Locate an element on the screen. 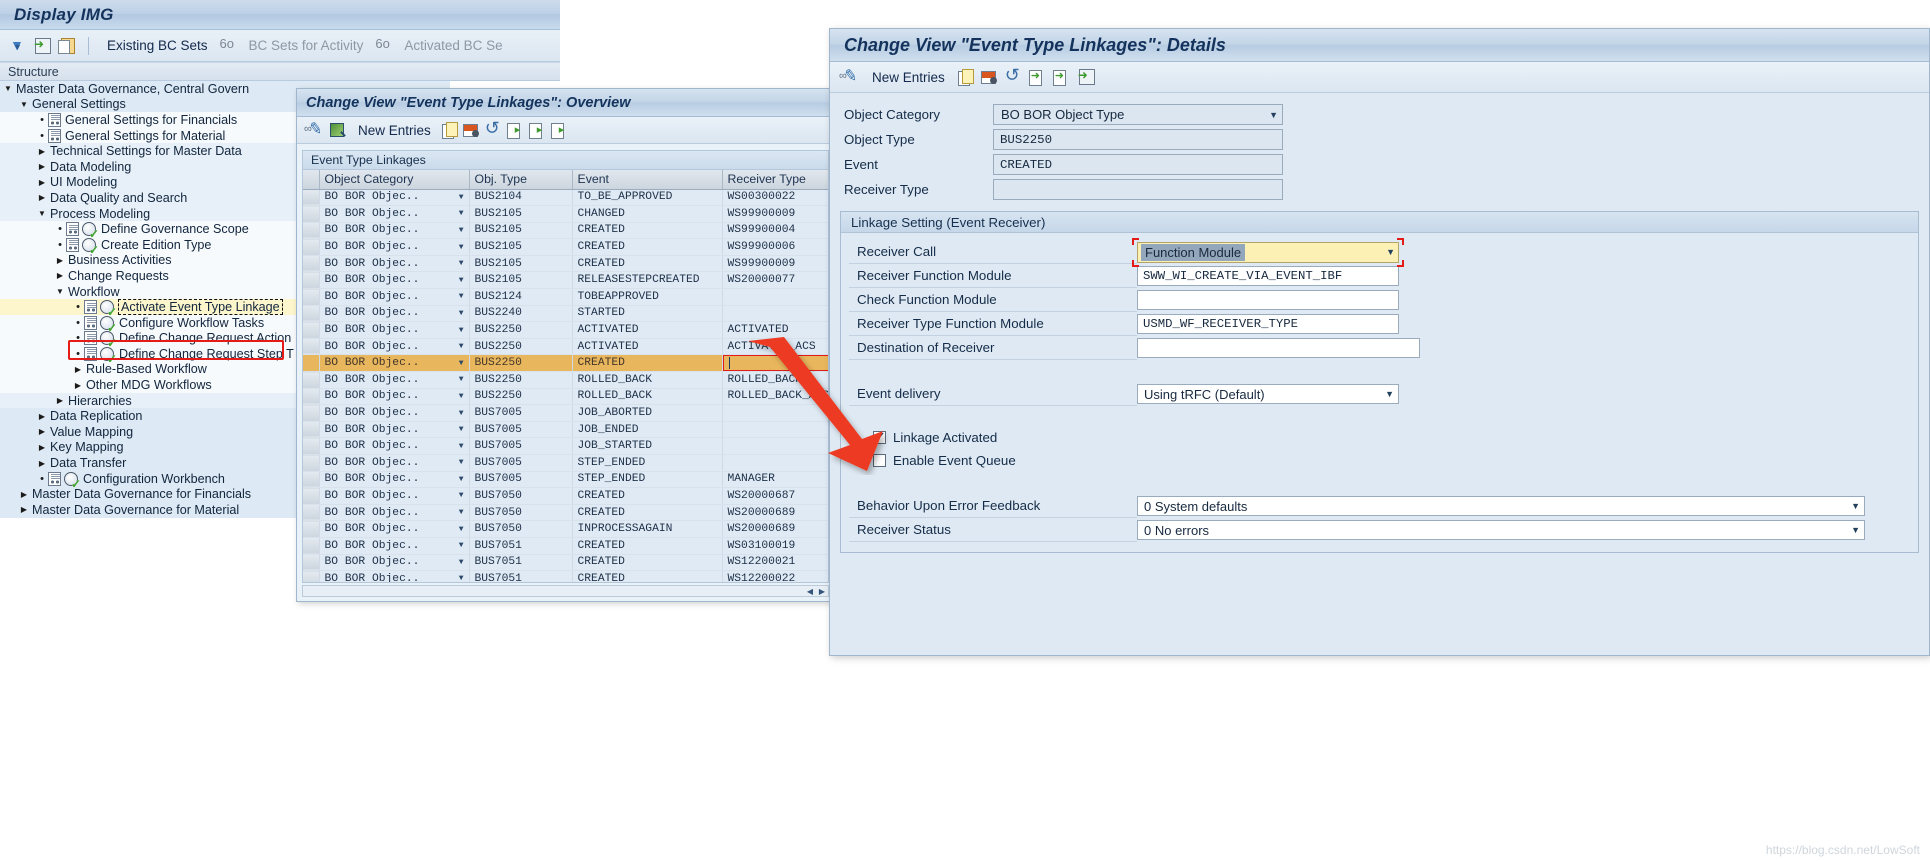 The height and width of the screenshot is (861, 1930). cell-receiver-type: WS20000687 is located at coordinates (775, 496).